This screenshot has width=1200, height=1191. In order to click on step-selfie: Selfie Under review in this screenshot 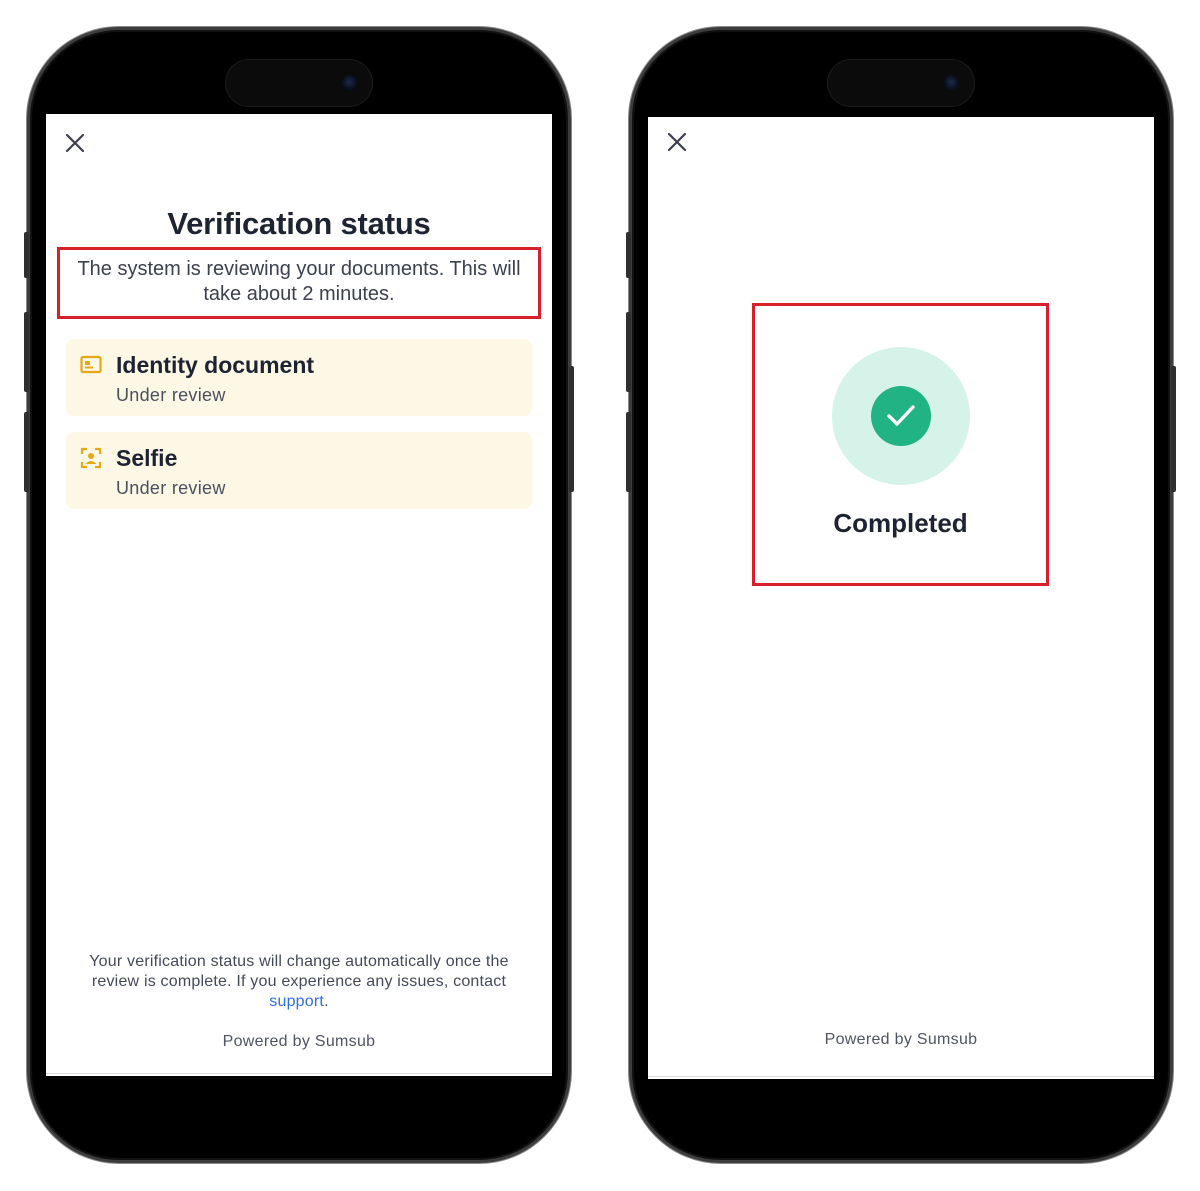, I will do `click(299, 470)`.